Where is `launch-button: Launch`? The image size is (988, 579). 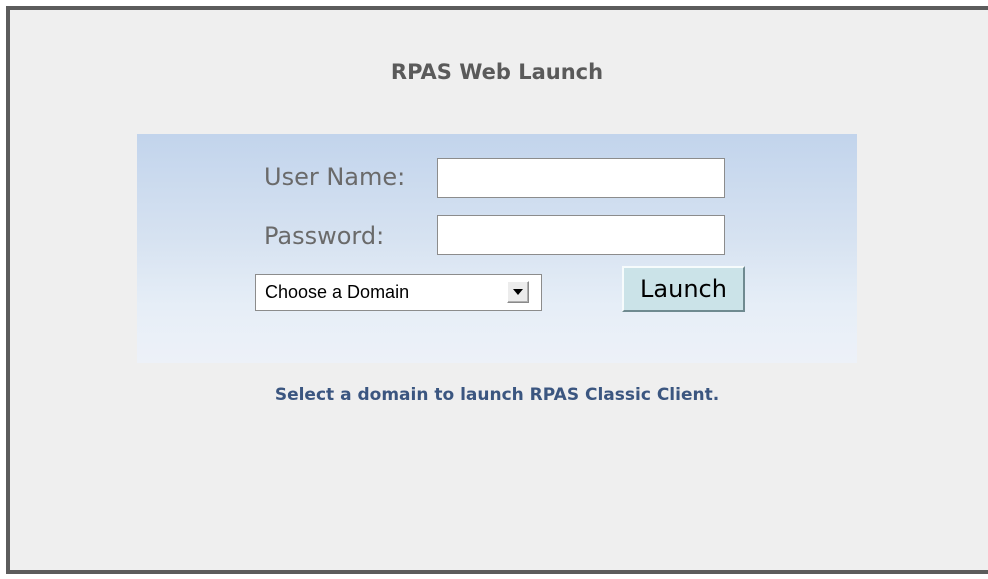 launch-button: Launch is located at coordinates (683, 289).